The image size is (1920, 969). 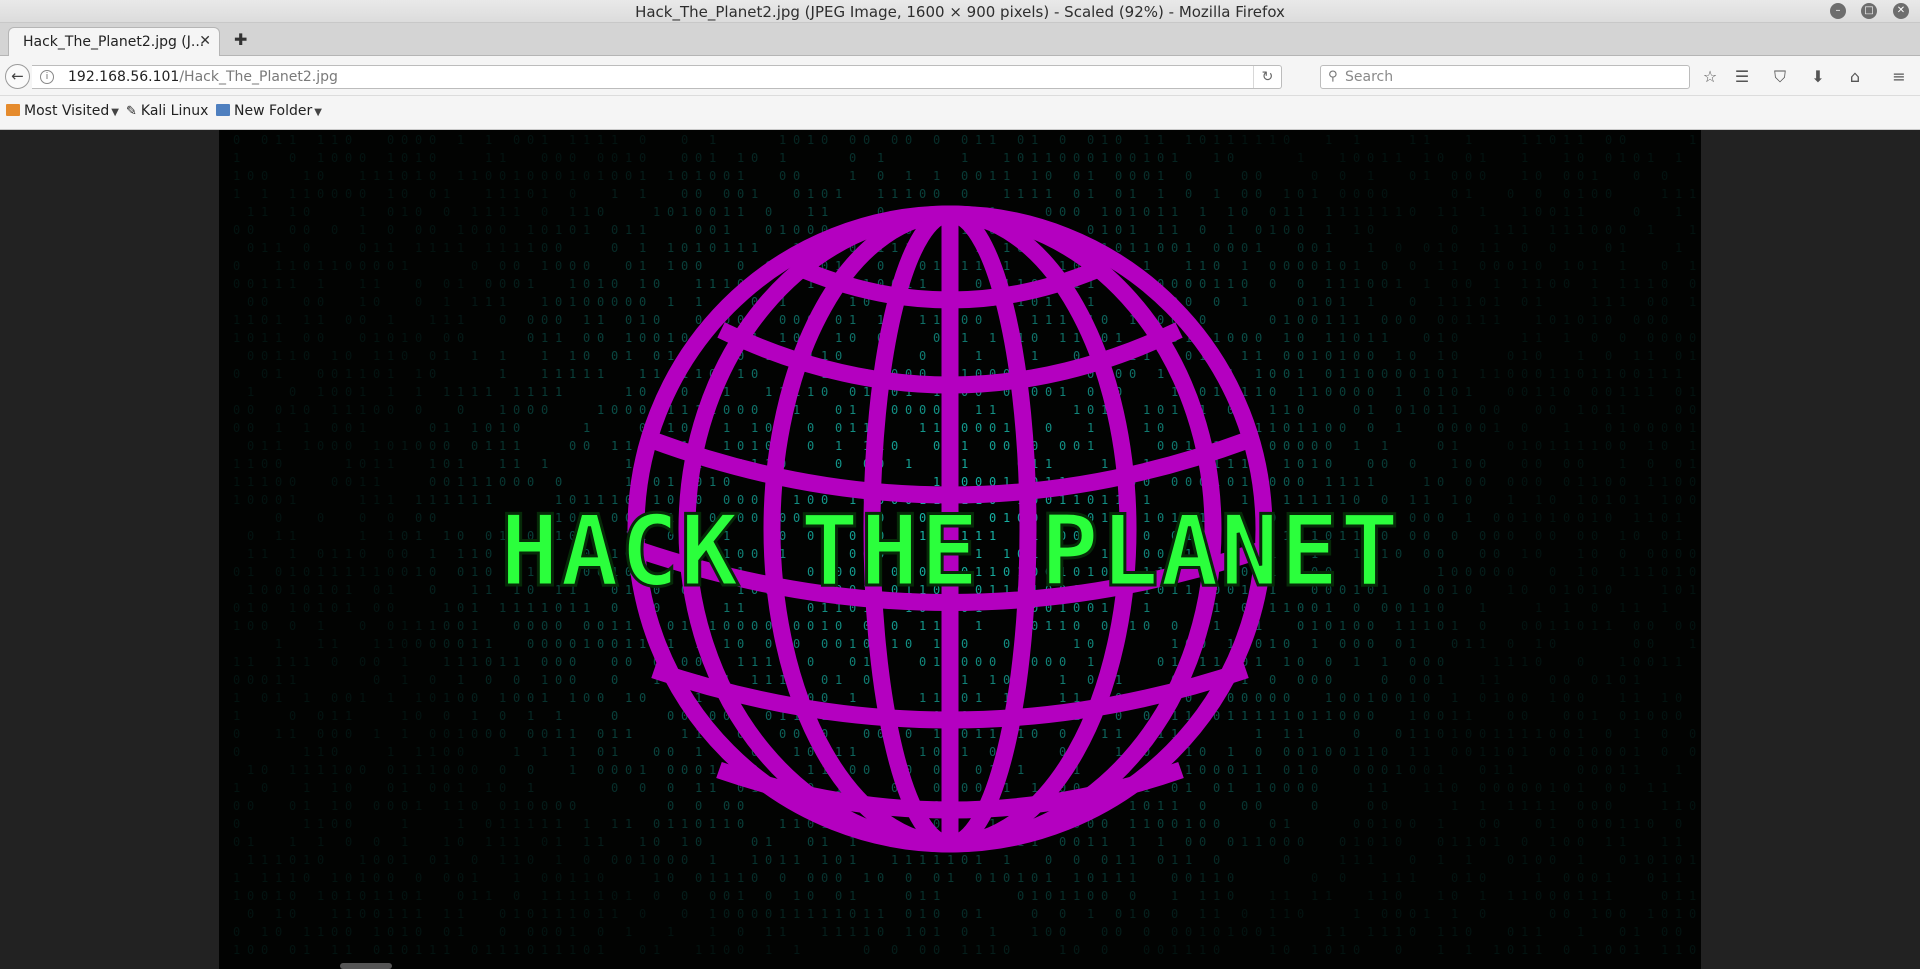 What do you see at coordinates (366, 966) in the screenshot?
I see `horizontal-scrollbar` at bounding box center [366, 966].